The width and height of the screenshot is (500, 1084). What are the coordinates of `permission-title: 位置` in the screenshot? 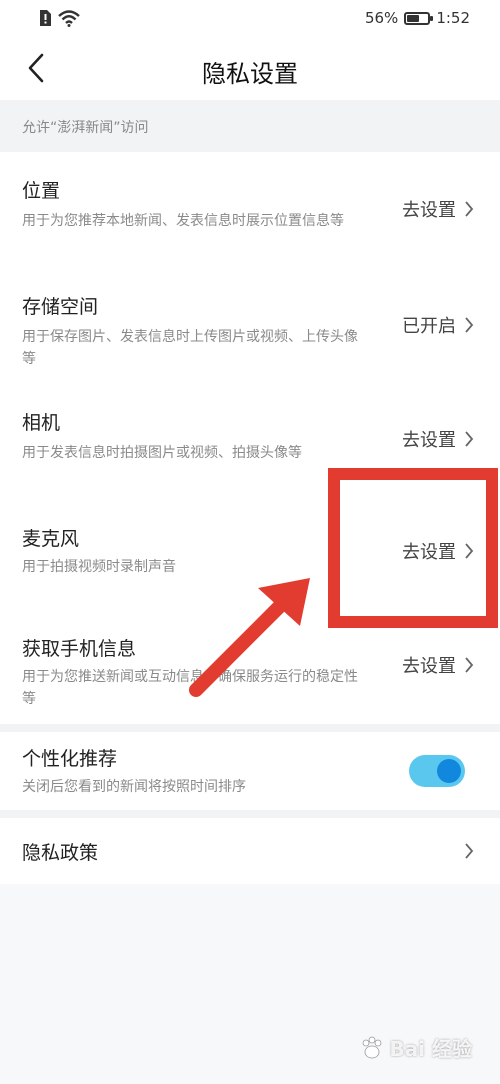 It's located at (41, 191).